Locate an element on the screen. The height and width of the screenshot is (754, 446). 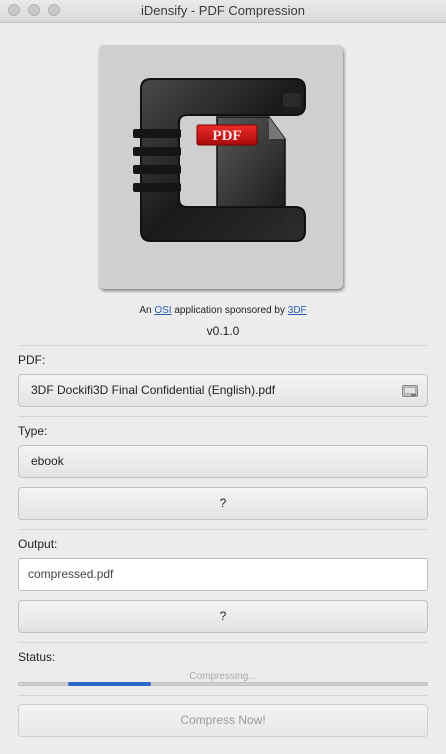
window-title: iDensify - PDF Compression is located at coordinates (223, 10).